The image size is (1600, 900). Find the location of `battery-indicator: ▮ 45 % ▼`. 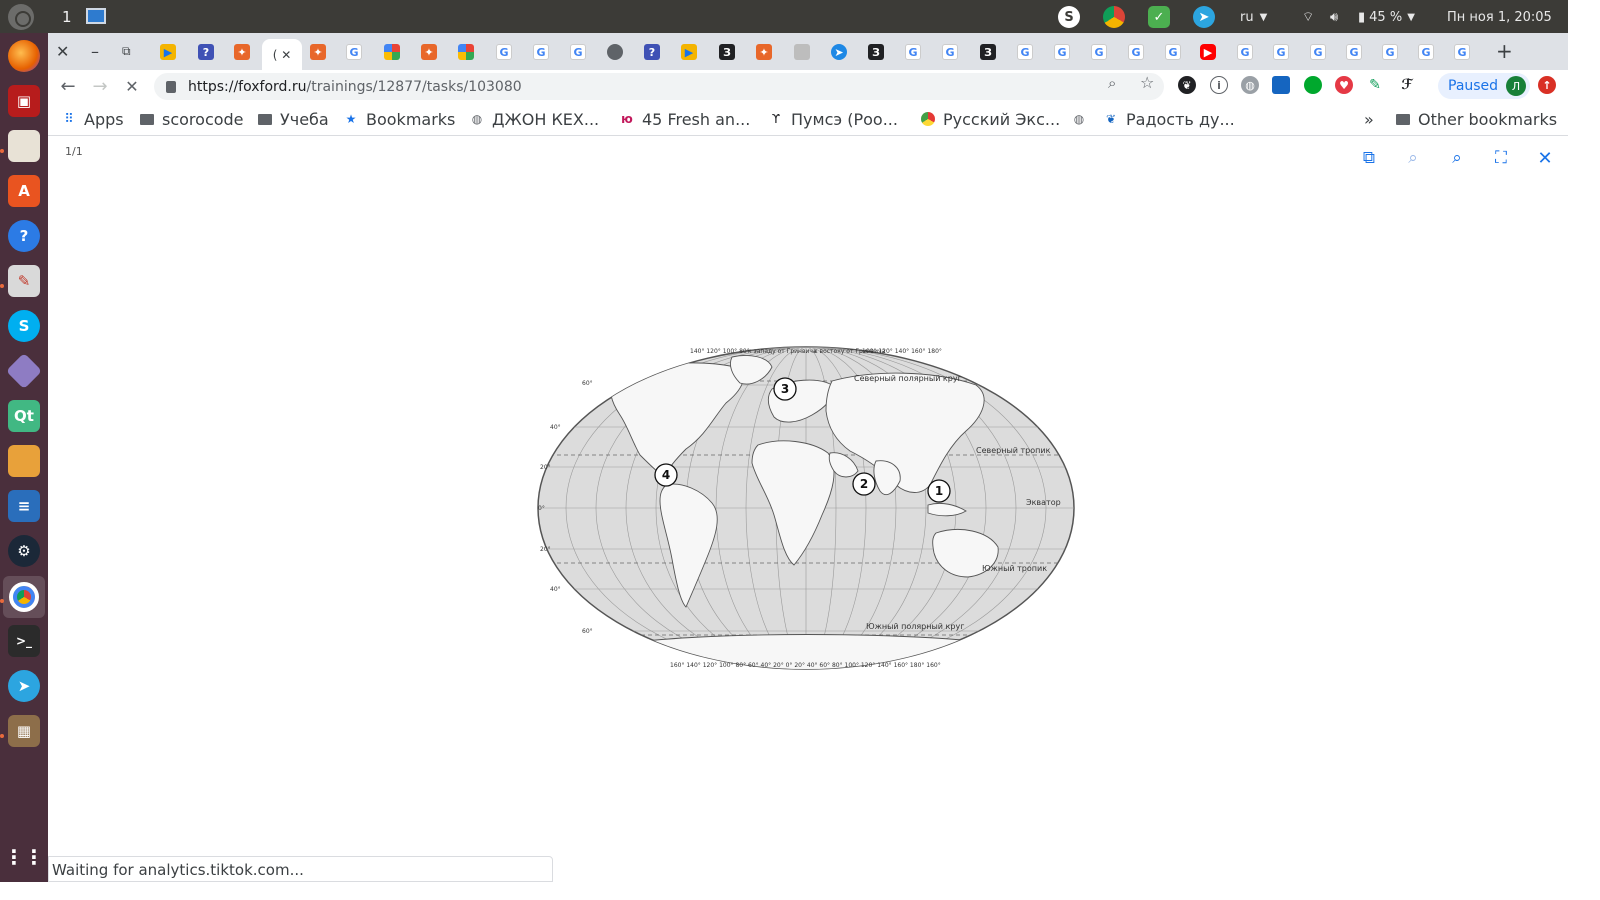

battery-indicator: ▮ 45 % ▼ is located at coordinates (1386, 17).